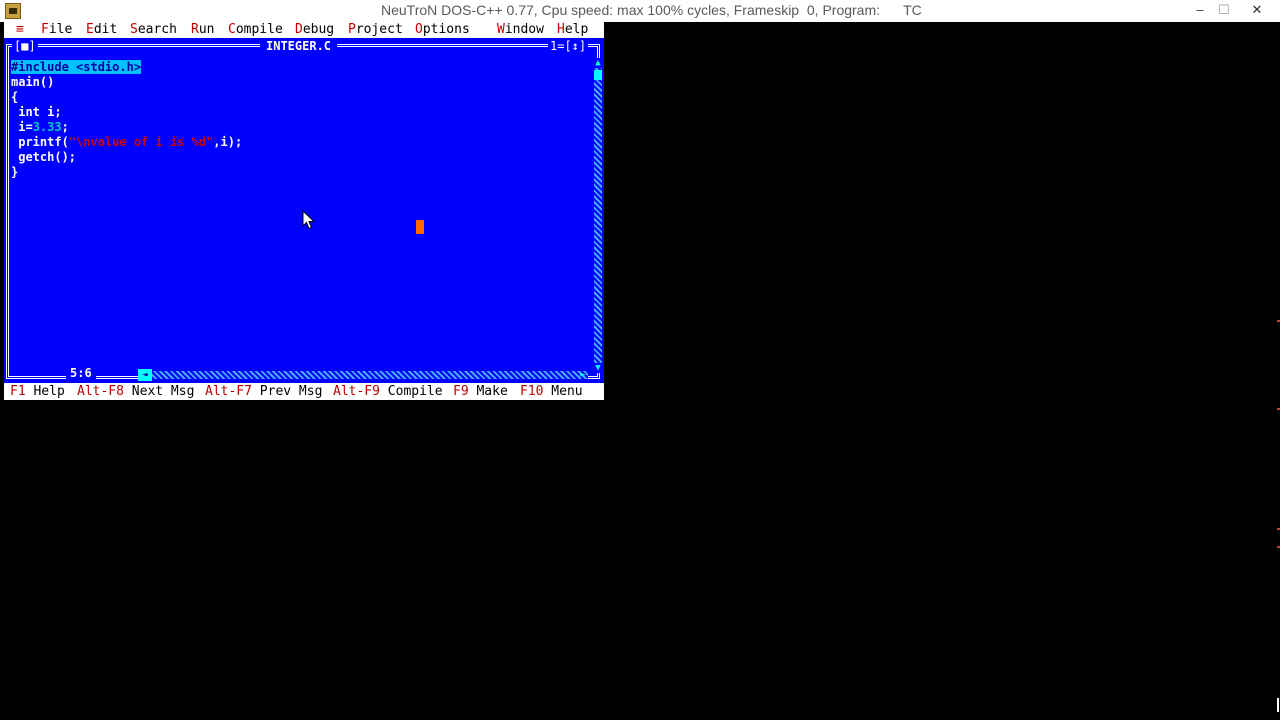 The image size is (1280, 720). Describe the element at coordinates (532, 391) in the screenshot. I see `status-menu-key: F10` at that location.